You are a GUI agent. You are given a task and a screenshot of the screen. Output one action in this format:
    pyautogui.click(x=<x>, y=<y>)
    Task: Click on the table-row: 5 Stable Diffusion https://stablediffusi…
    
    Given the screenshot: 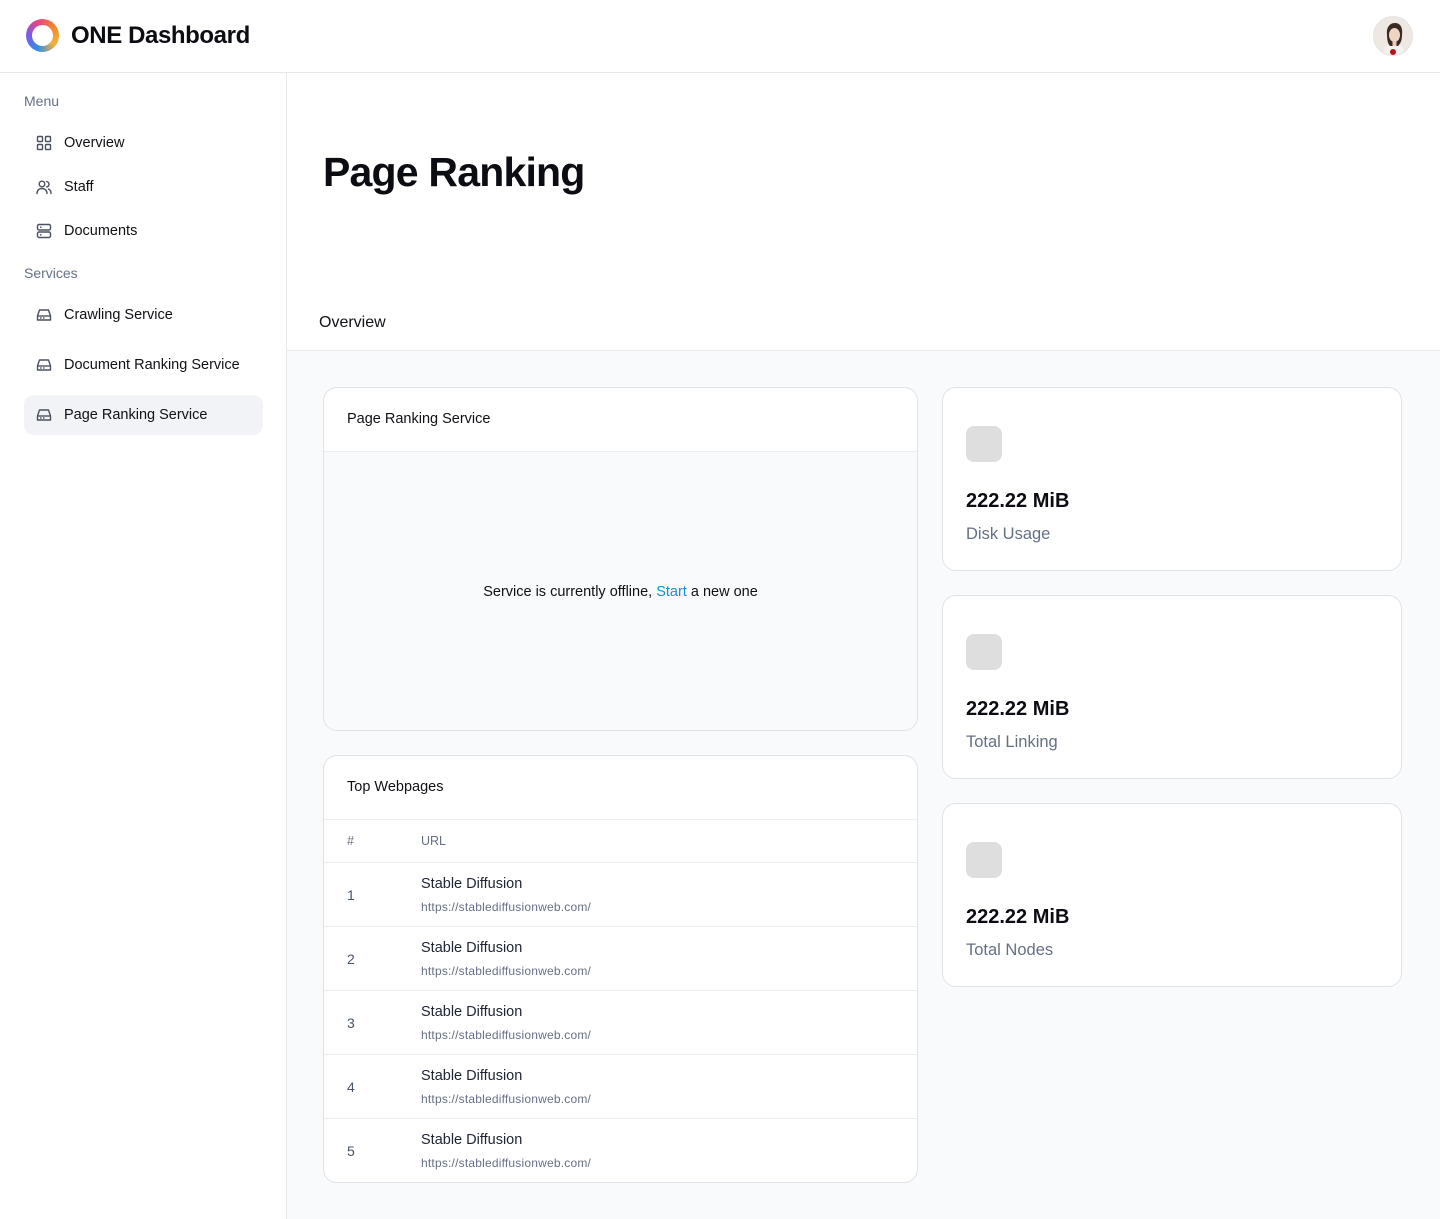 What is the action you would take?
    pyautogui.click(x=620, y=1150)
    